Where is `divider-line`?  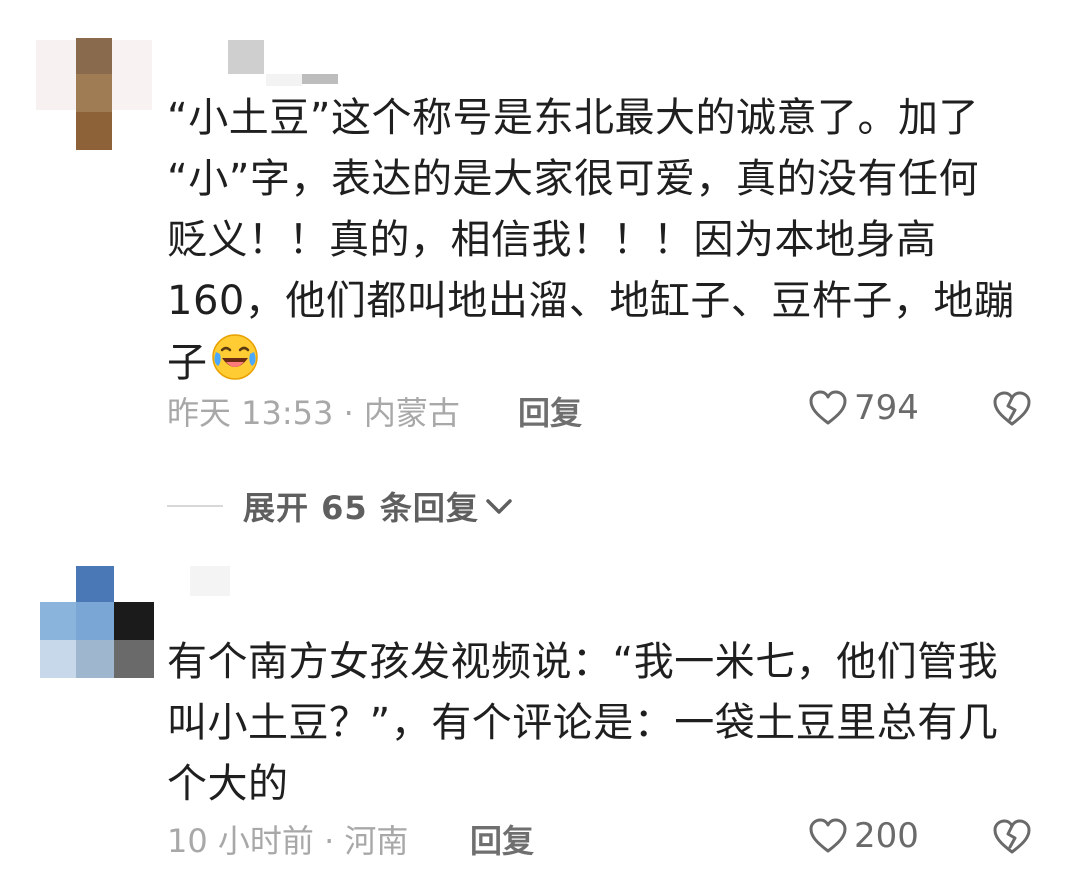 divider-line is located at coordinates (195, 506).